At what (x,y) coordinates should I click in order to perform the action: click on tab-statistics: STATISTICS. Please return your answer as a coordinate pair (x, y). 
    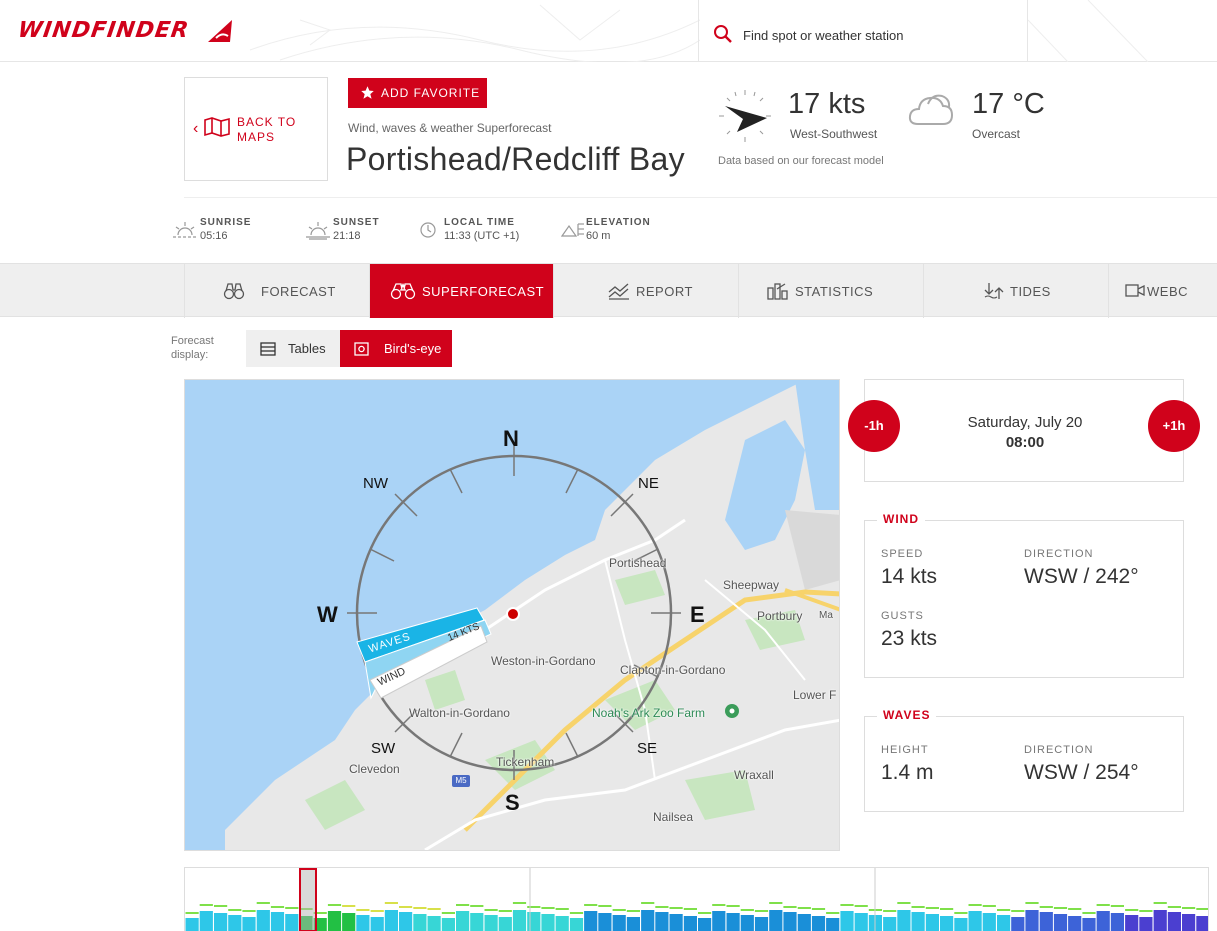
    Looking at the image, I should click on (830, 291).